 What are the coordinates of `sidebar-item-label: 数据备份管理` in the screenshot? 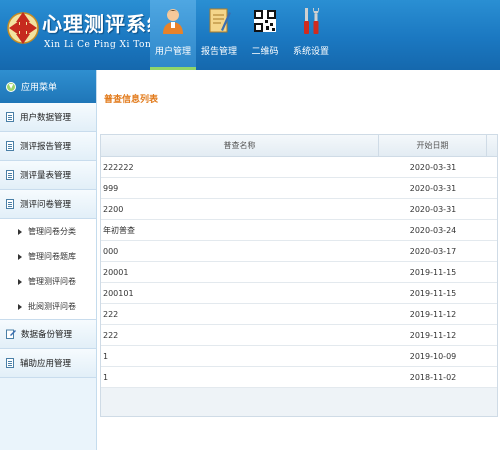 It's located at (47, 335).